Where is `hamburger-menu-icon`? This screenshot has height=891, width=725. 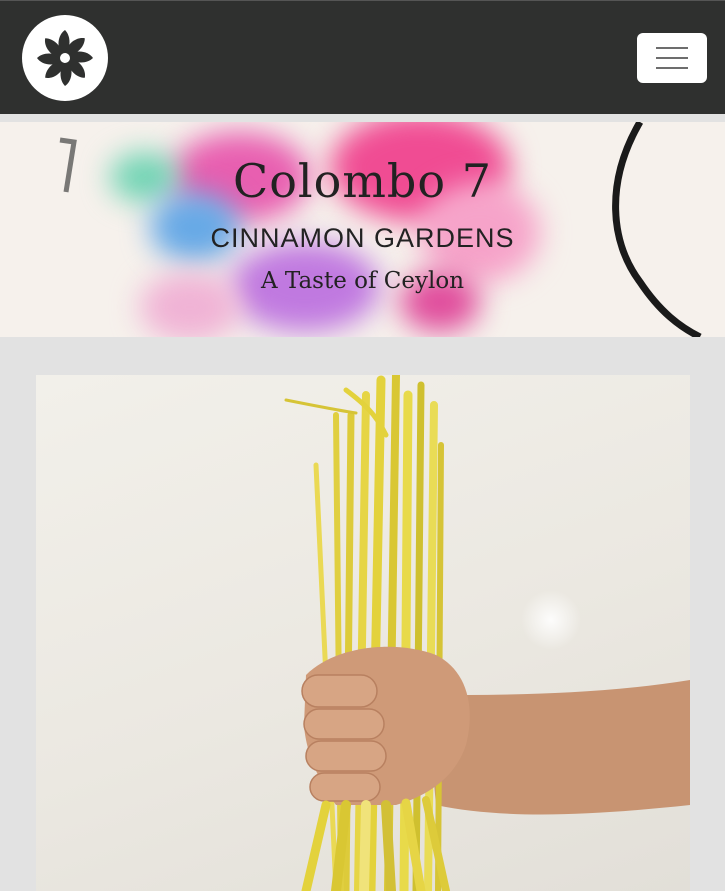 hamburger-menu-icon is located at coordinates (672, 48).